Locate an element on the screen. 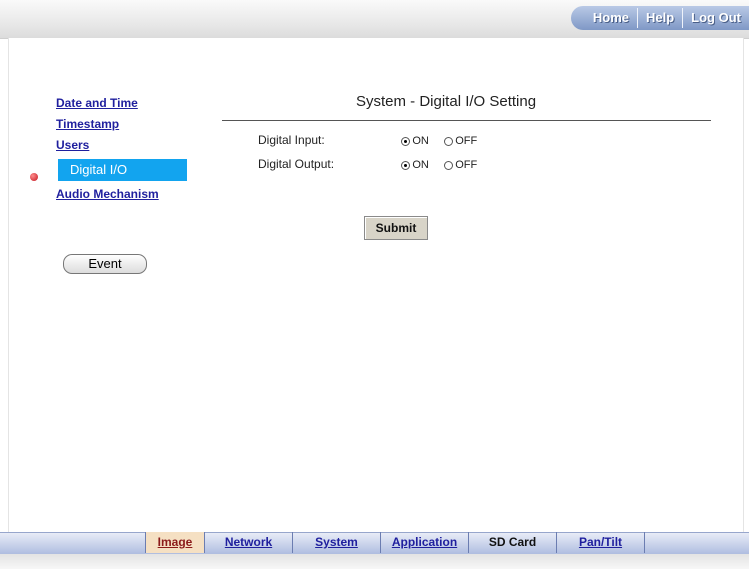  sidebar-item-timestamp: Timestamp is located at coordinates (131, 124).